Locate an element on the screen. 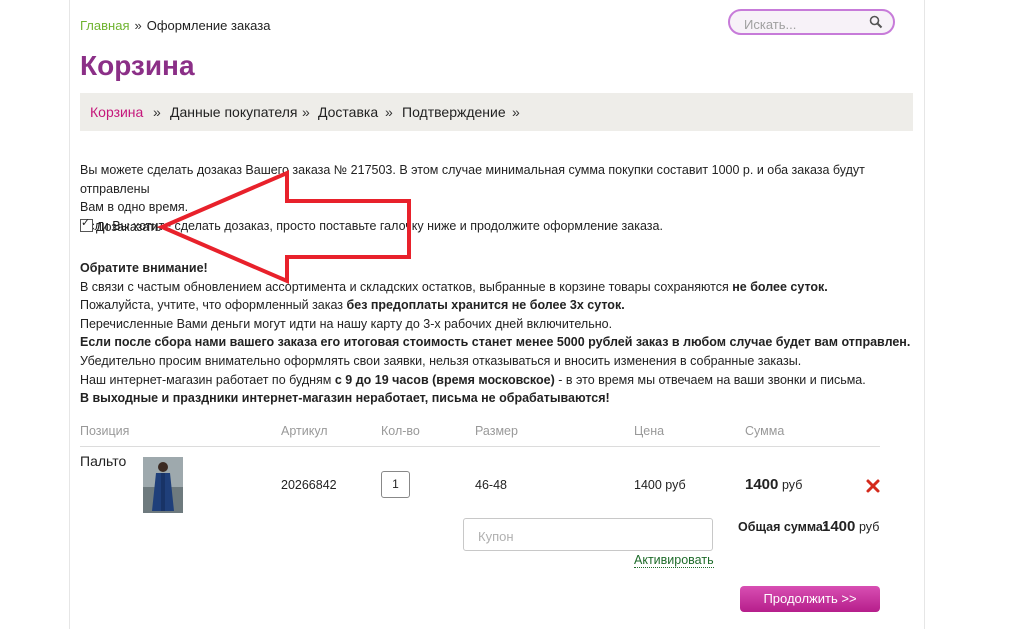 Image resolution: width=1025 pixels, height=629 pixels. coupon-field is located at coordinates (588, 534).